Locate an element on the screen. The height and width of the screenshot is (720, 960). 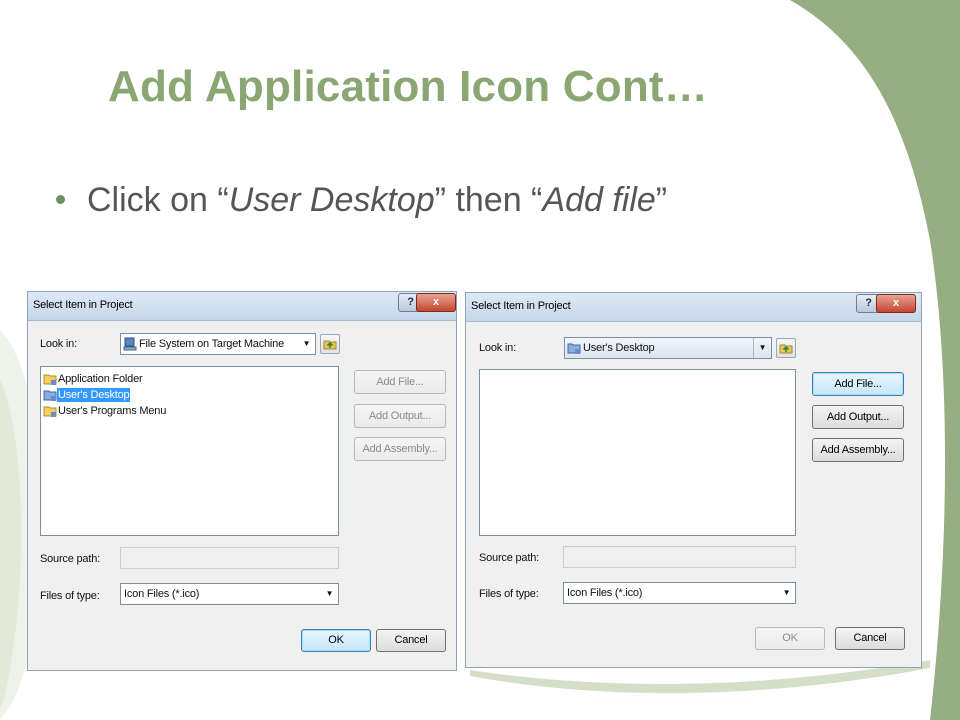
bullet-point: Click on “User Desktop” then “Add file” is located at coordinates (361, 200).